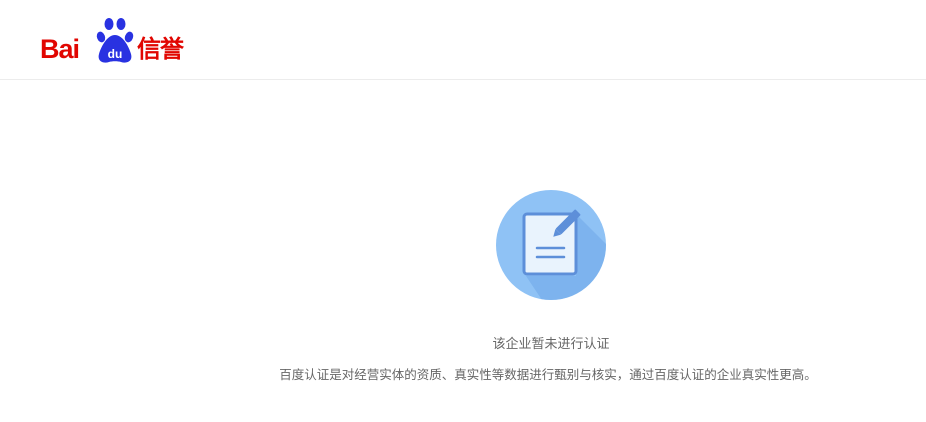  What do you see at coordinates (551, 245) in the screenshot?
I see `document-edit-icon` at bounding box center [551, 245].